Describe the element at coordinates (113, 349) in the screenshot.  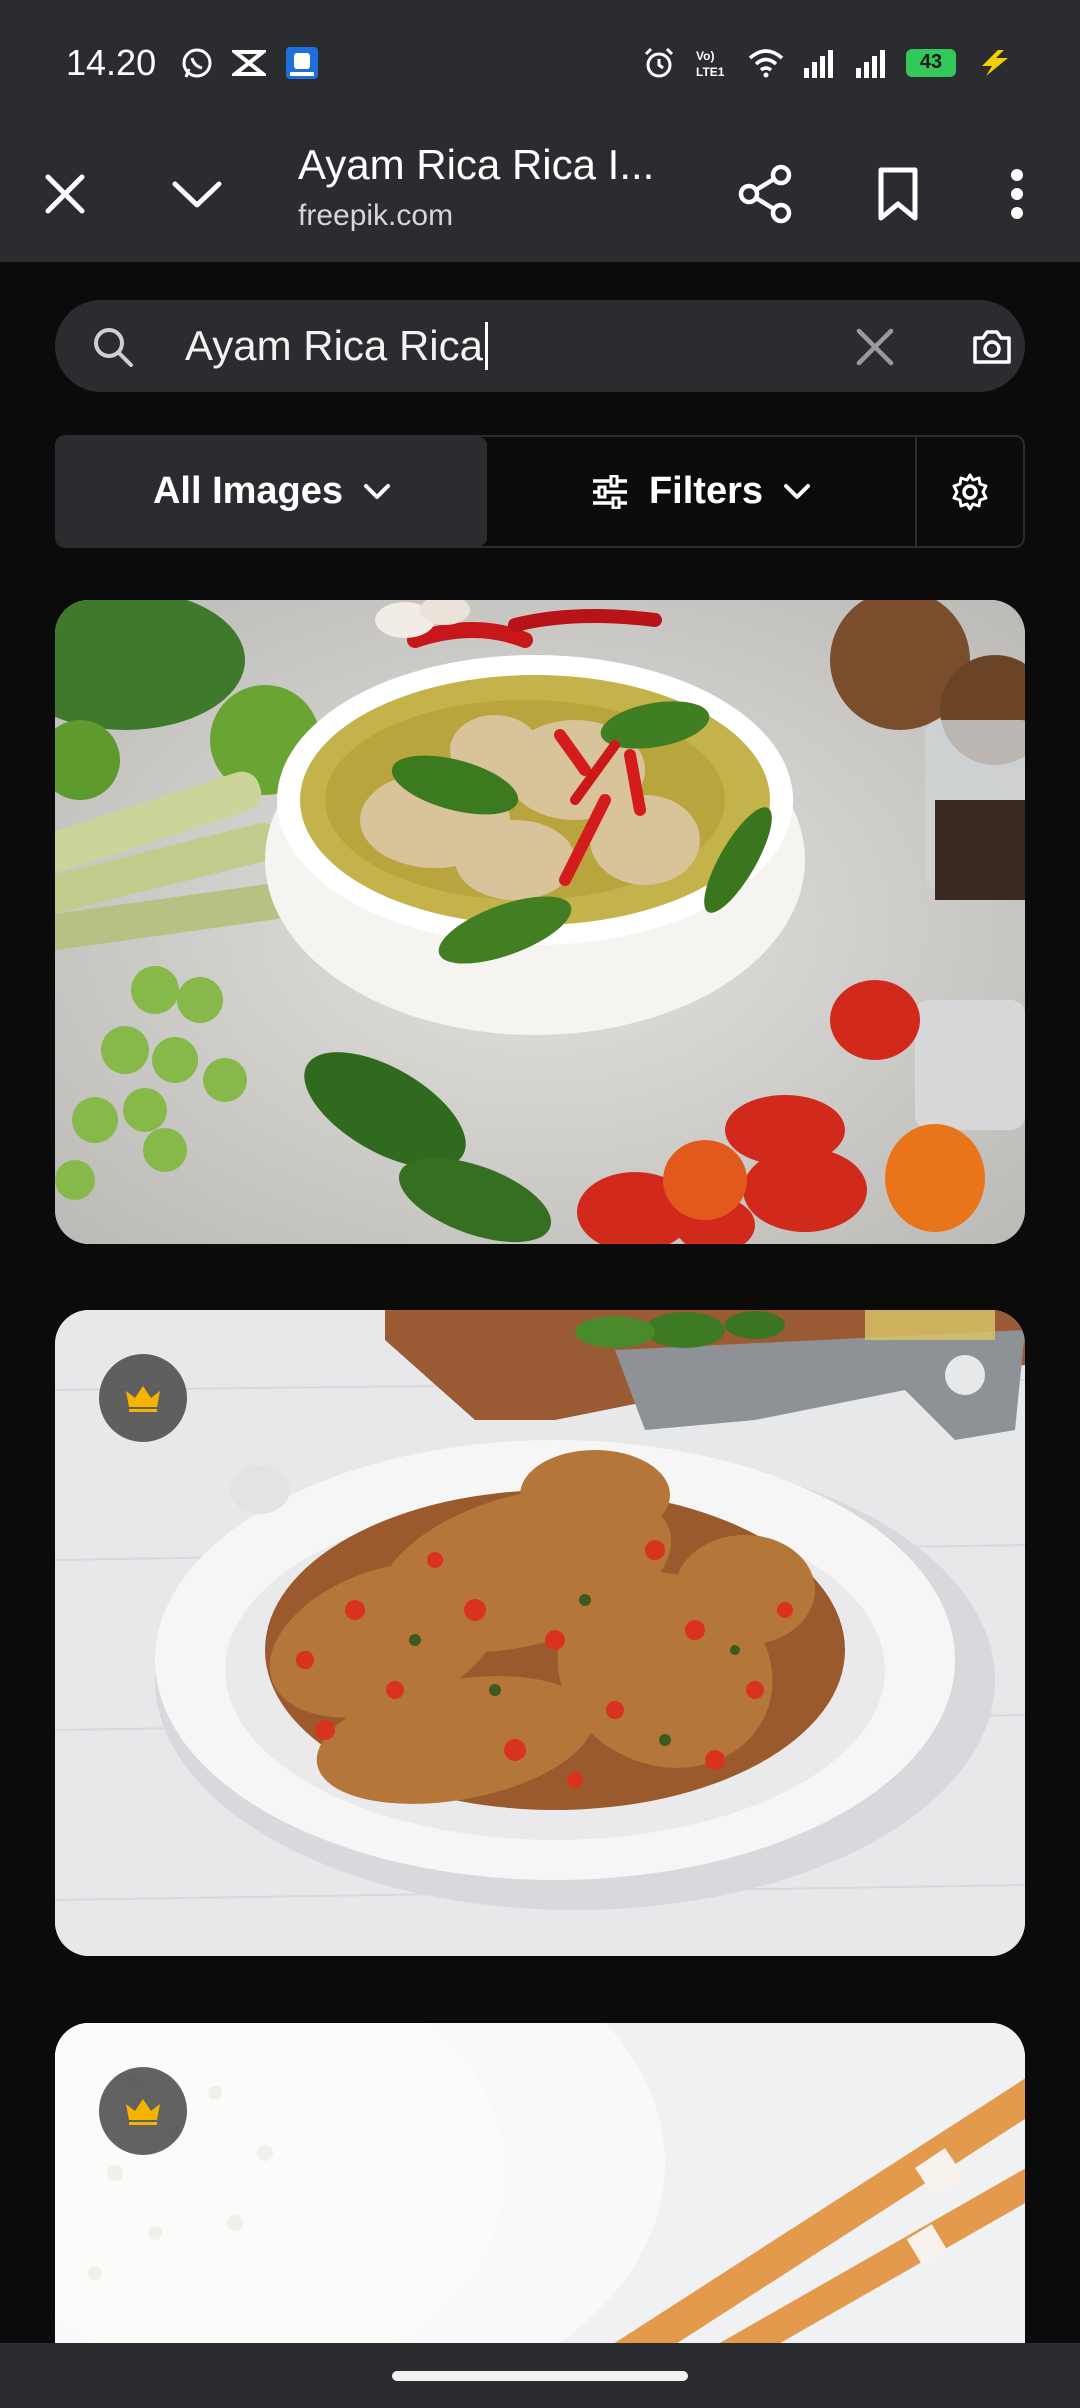
I see `search-icon` at that location.